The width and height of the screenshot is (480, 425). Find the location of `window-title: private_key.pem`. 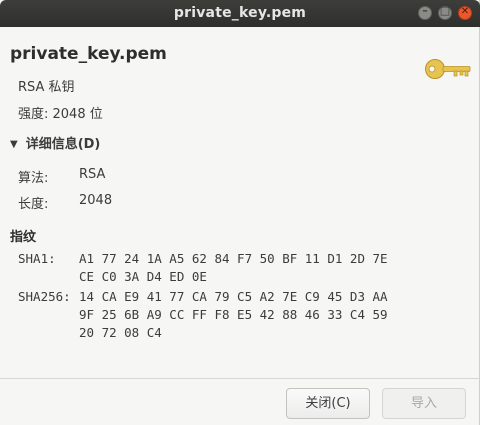

window-title: private_key.pem is located at coordinates (240, 13).